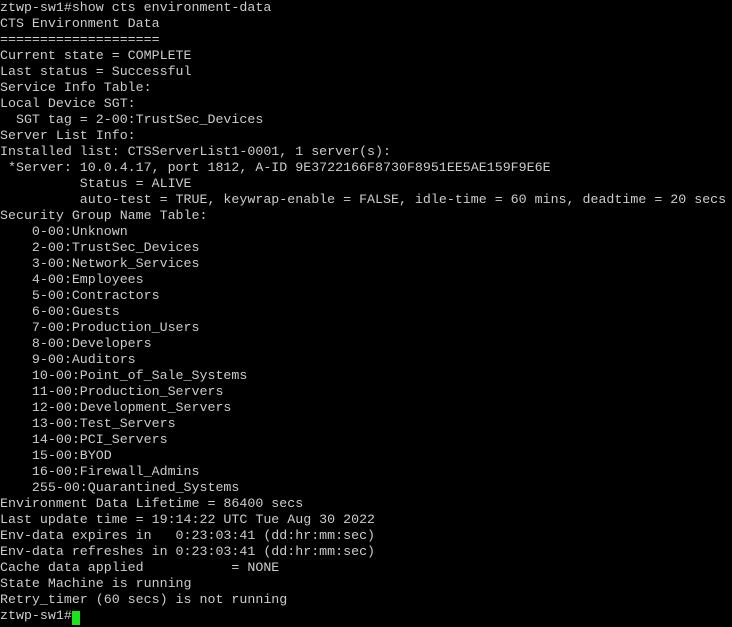  Describe the element at coordinates (76, 87) in the screenshot. I see `terminal-line: Service Info Table:` at that location.